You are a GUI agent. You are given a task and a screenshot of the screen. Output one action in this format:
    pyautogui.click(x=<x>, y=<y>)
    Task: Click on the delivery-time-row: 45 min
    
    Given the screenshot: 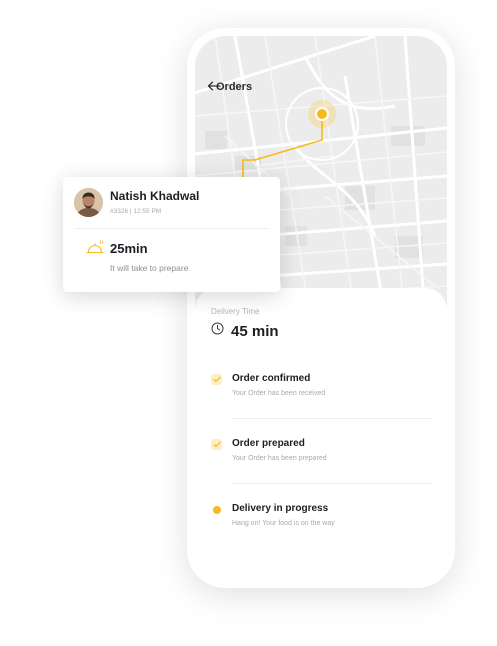 What is the action you would take?
    pyautogui.click(x=245, y=331)
    